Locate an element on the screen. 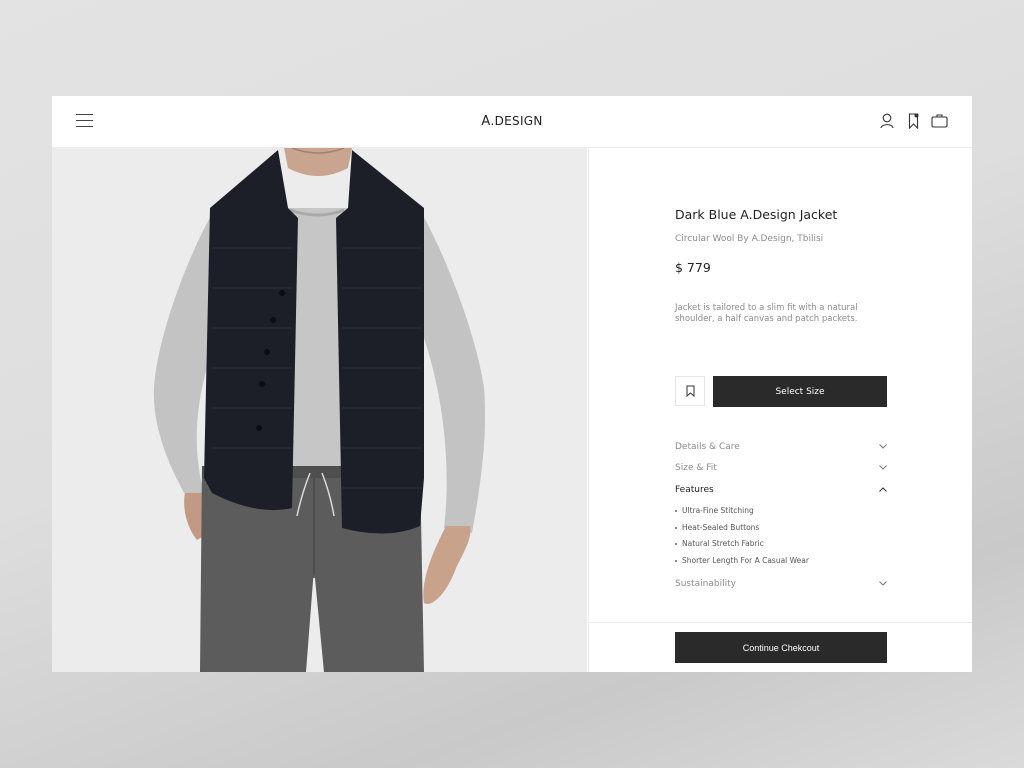 The width and height of the screenshot is (1024, 768). accordion-label: Details & Care is located at coordinates (707, 447).